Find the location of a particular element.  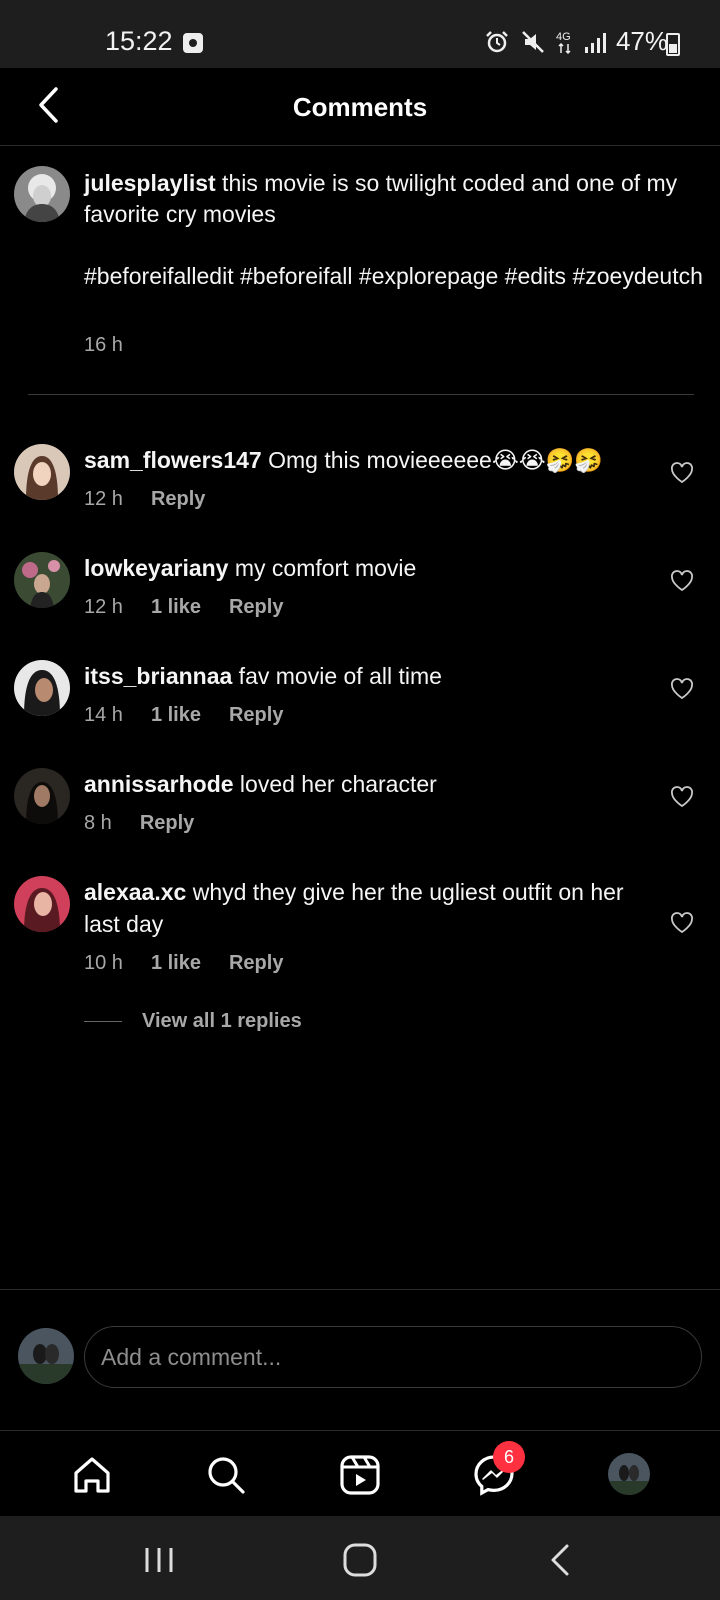

signal-icon is located at coordinates (595, 42).